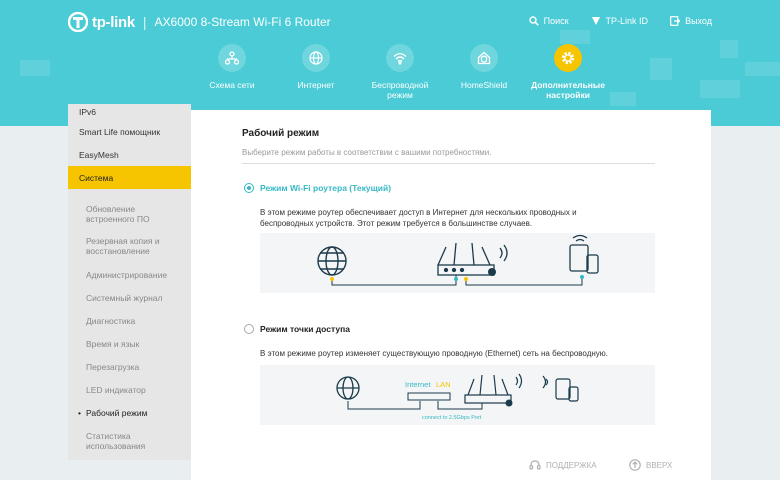 The width and height of the screenshot is (780, 480). I want to click on support-button: ПОДДЕРЖКА, so click(563, 465).